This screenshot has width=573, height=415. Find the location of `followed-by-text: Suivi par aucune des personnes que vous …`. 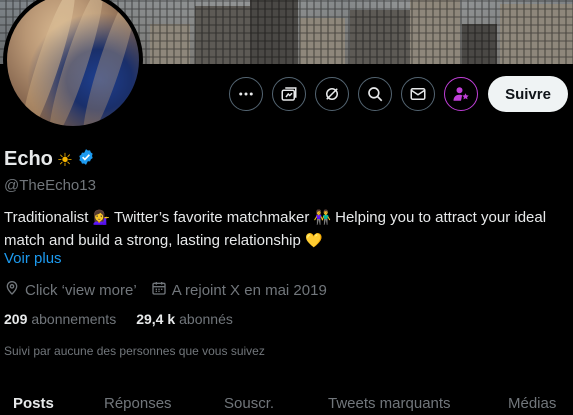

followed-by-text: Suivi par aucune des personnes que vous … is located at coordinates (134, 351).